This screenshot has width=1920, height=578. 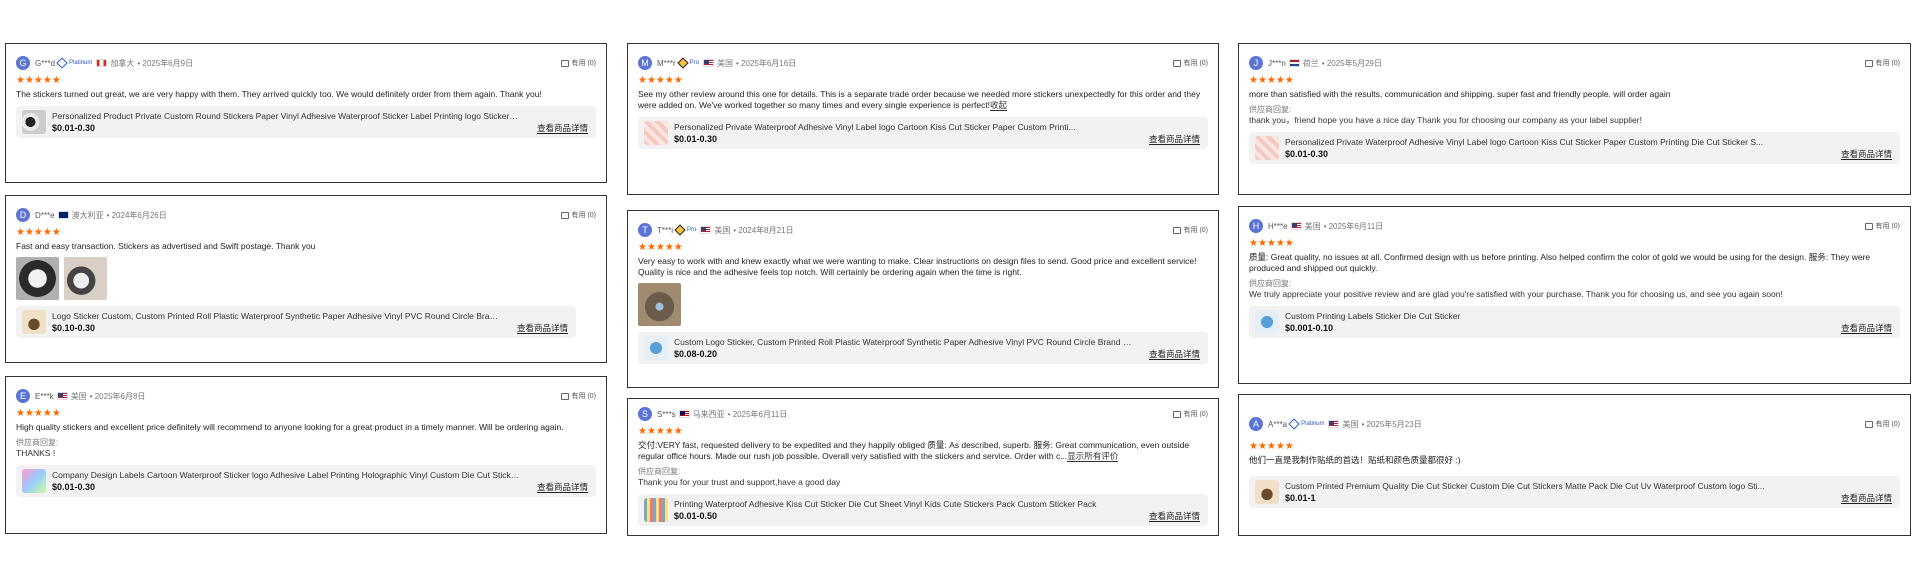 What do you see at coordinates (122, 63) in the screenshot?
I see `reviewer-country: 加拿大` at bounding box center [122, 63].